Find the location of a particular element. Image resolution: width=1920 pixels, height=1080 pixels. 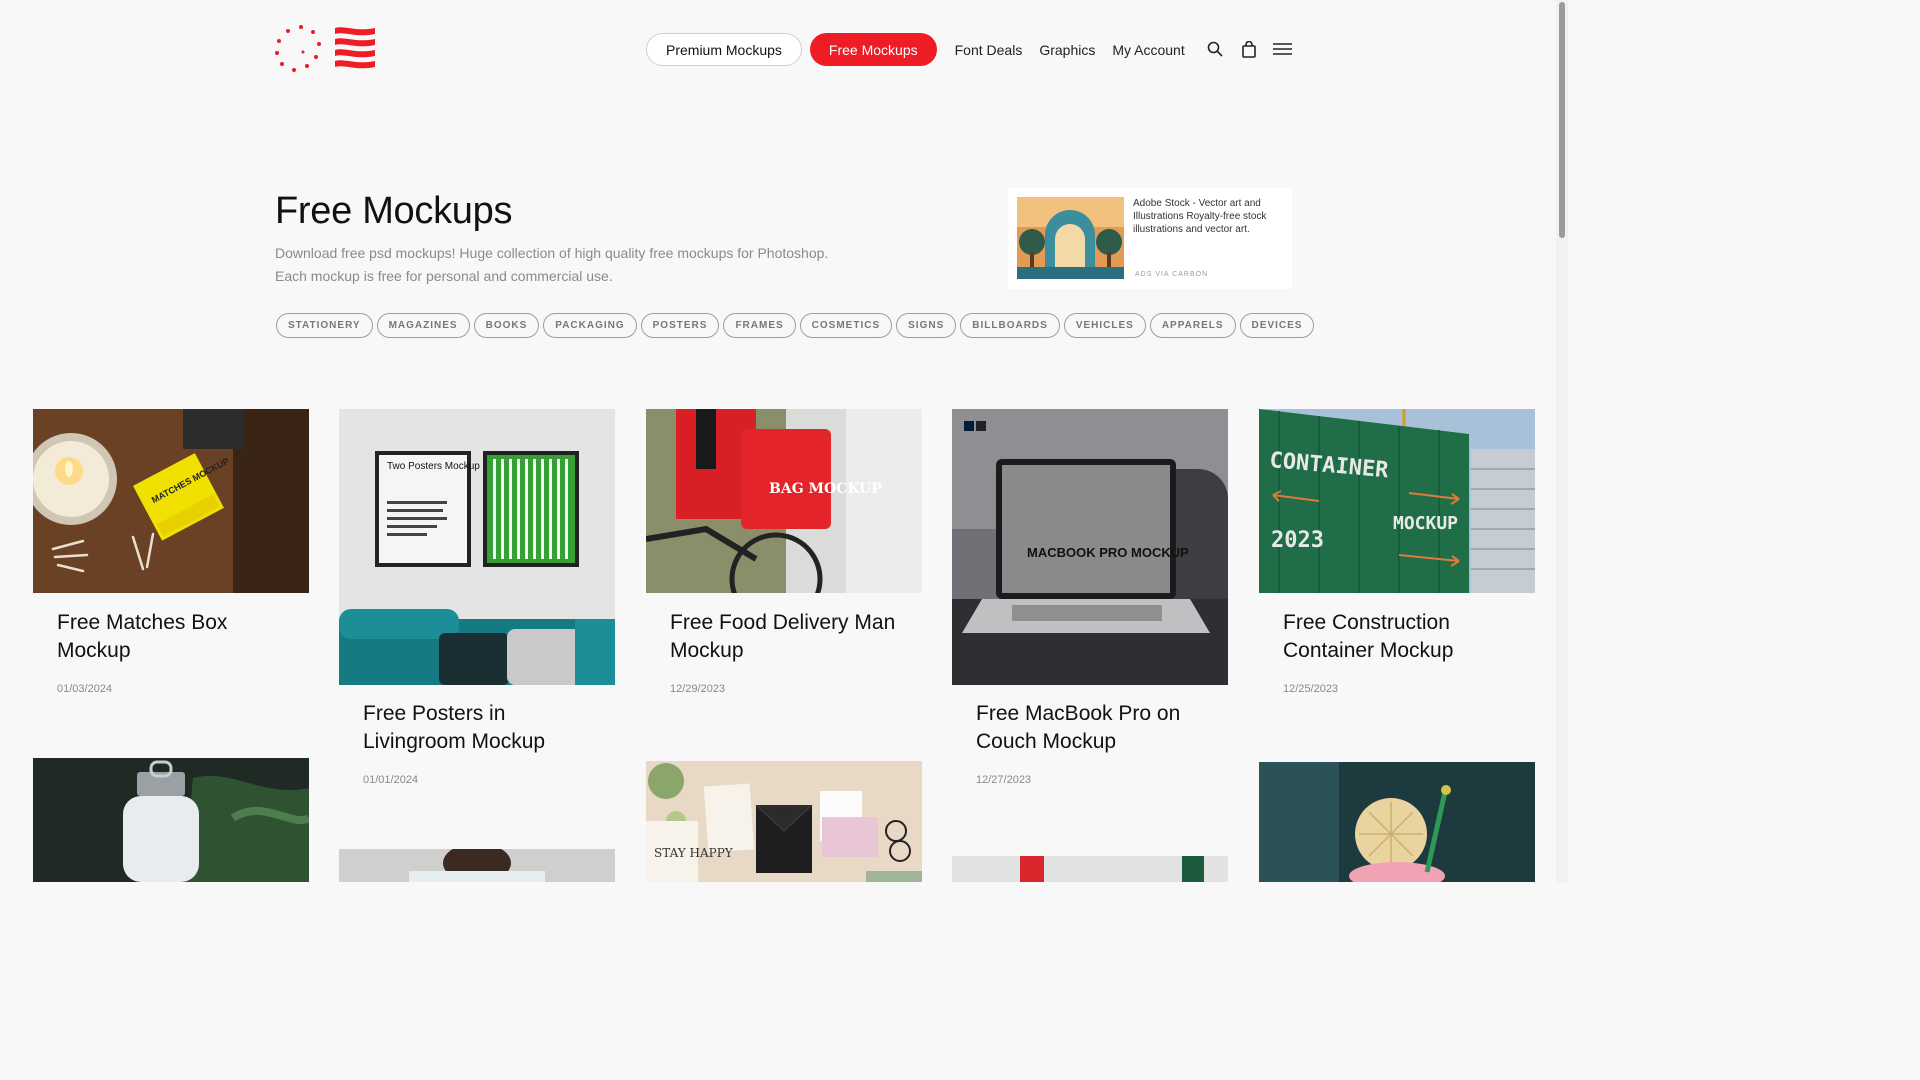

card-title: Free MacBook Pro on Couch Mockup is located at coordinates (1096, 728).